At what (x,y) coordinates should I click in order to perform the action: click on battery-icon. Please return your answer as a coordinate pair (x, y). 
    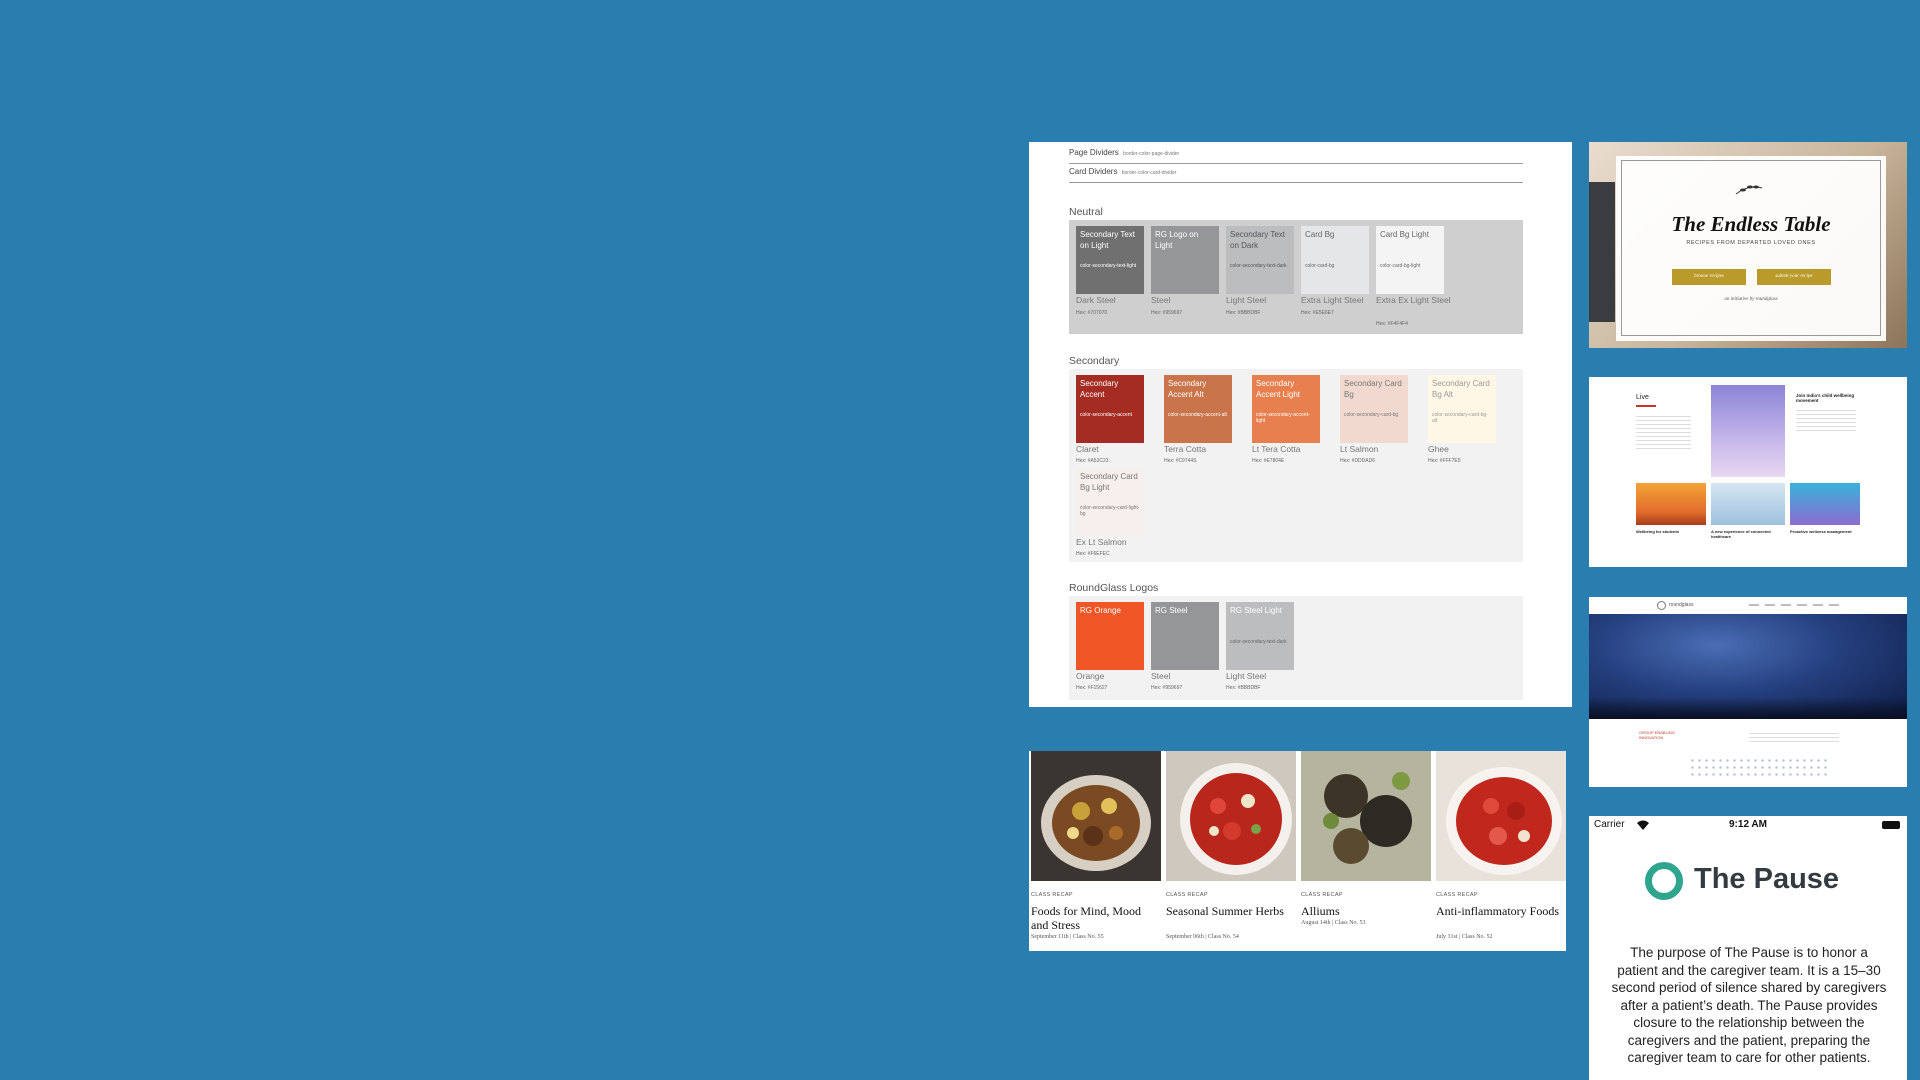
    Looking at the image, I should click on (1891, 825).